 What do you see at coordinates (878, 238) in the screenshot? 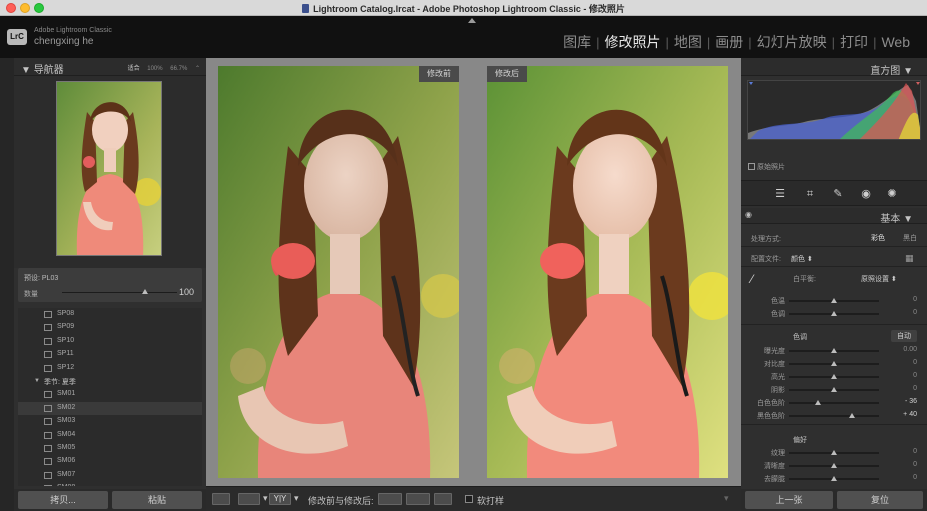
I see `treatment-color-button: 彩色` at bounding box center [878, 238].